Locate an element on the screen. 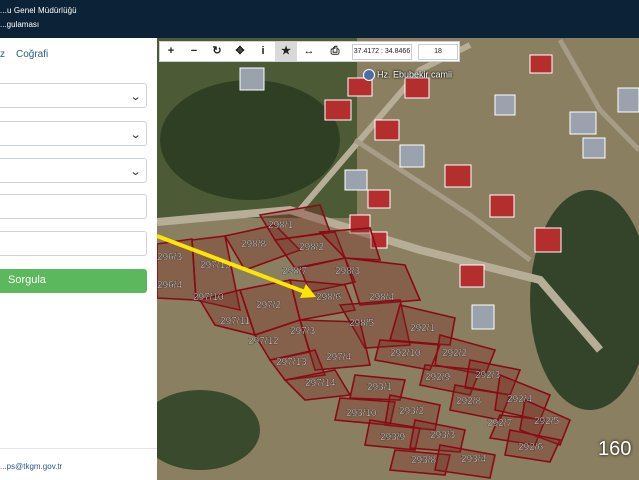 The height and width of the screenshot is (480, 639). app-subtitle: ...gulaması is located at coordinates (20, 24).